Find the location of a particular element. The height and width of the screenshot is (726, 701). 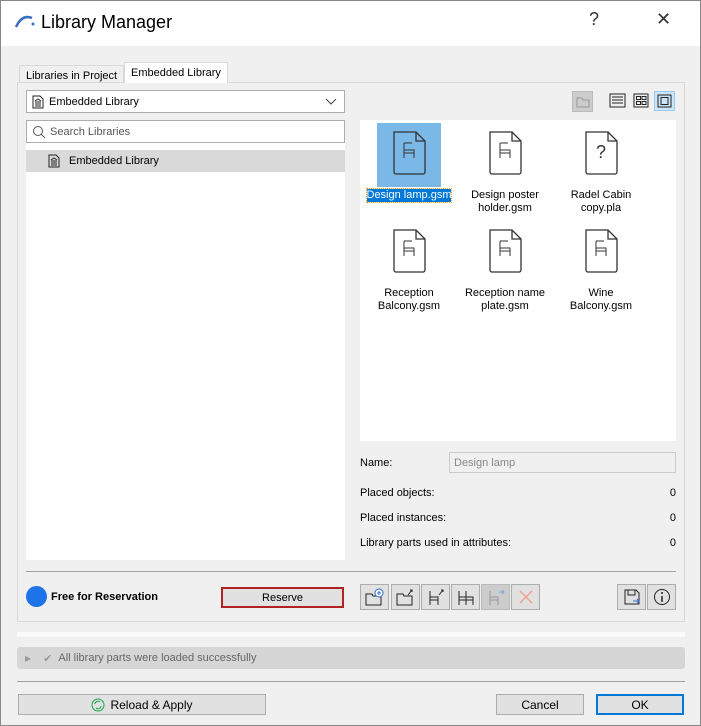

archicad-logo-icon is located at coordinates (24, 21).